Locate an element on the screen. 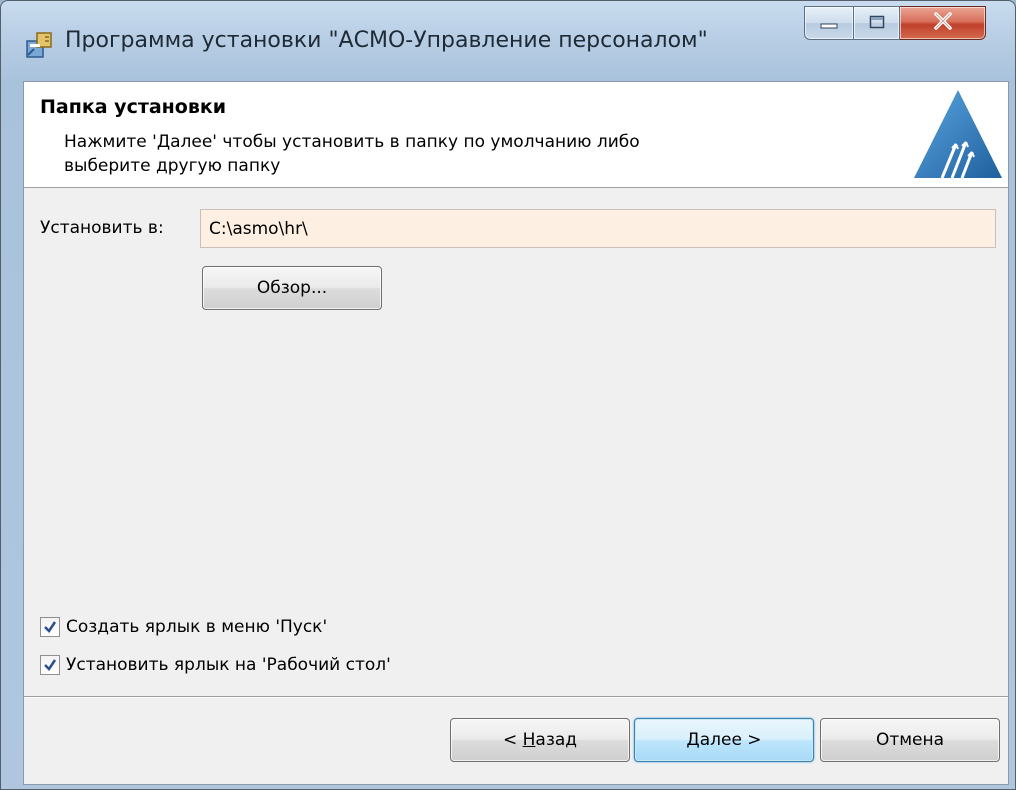 This screenshot has width=1016, height=790. maximize-icon is located at coordinates (877, 23).